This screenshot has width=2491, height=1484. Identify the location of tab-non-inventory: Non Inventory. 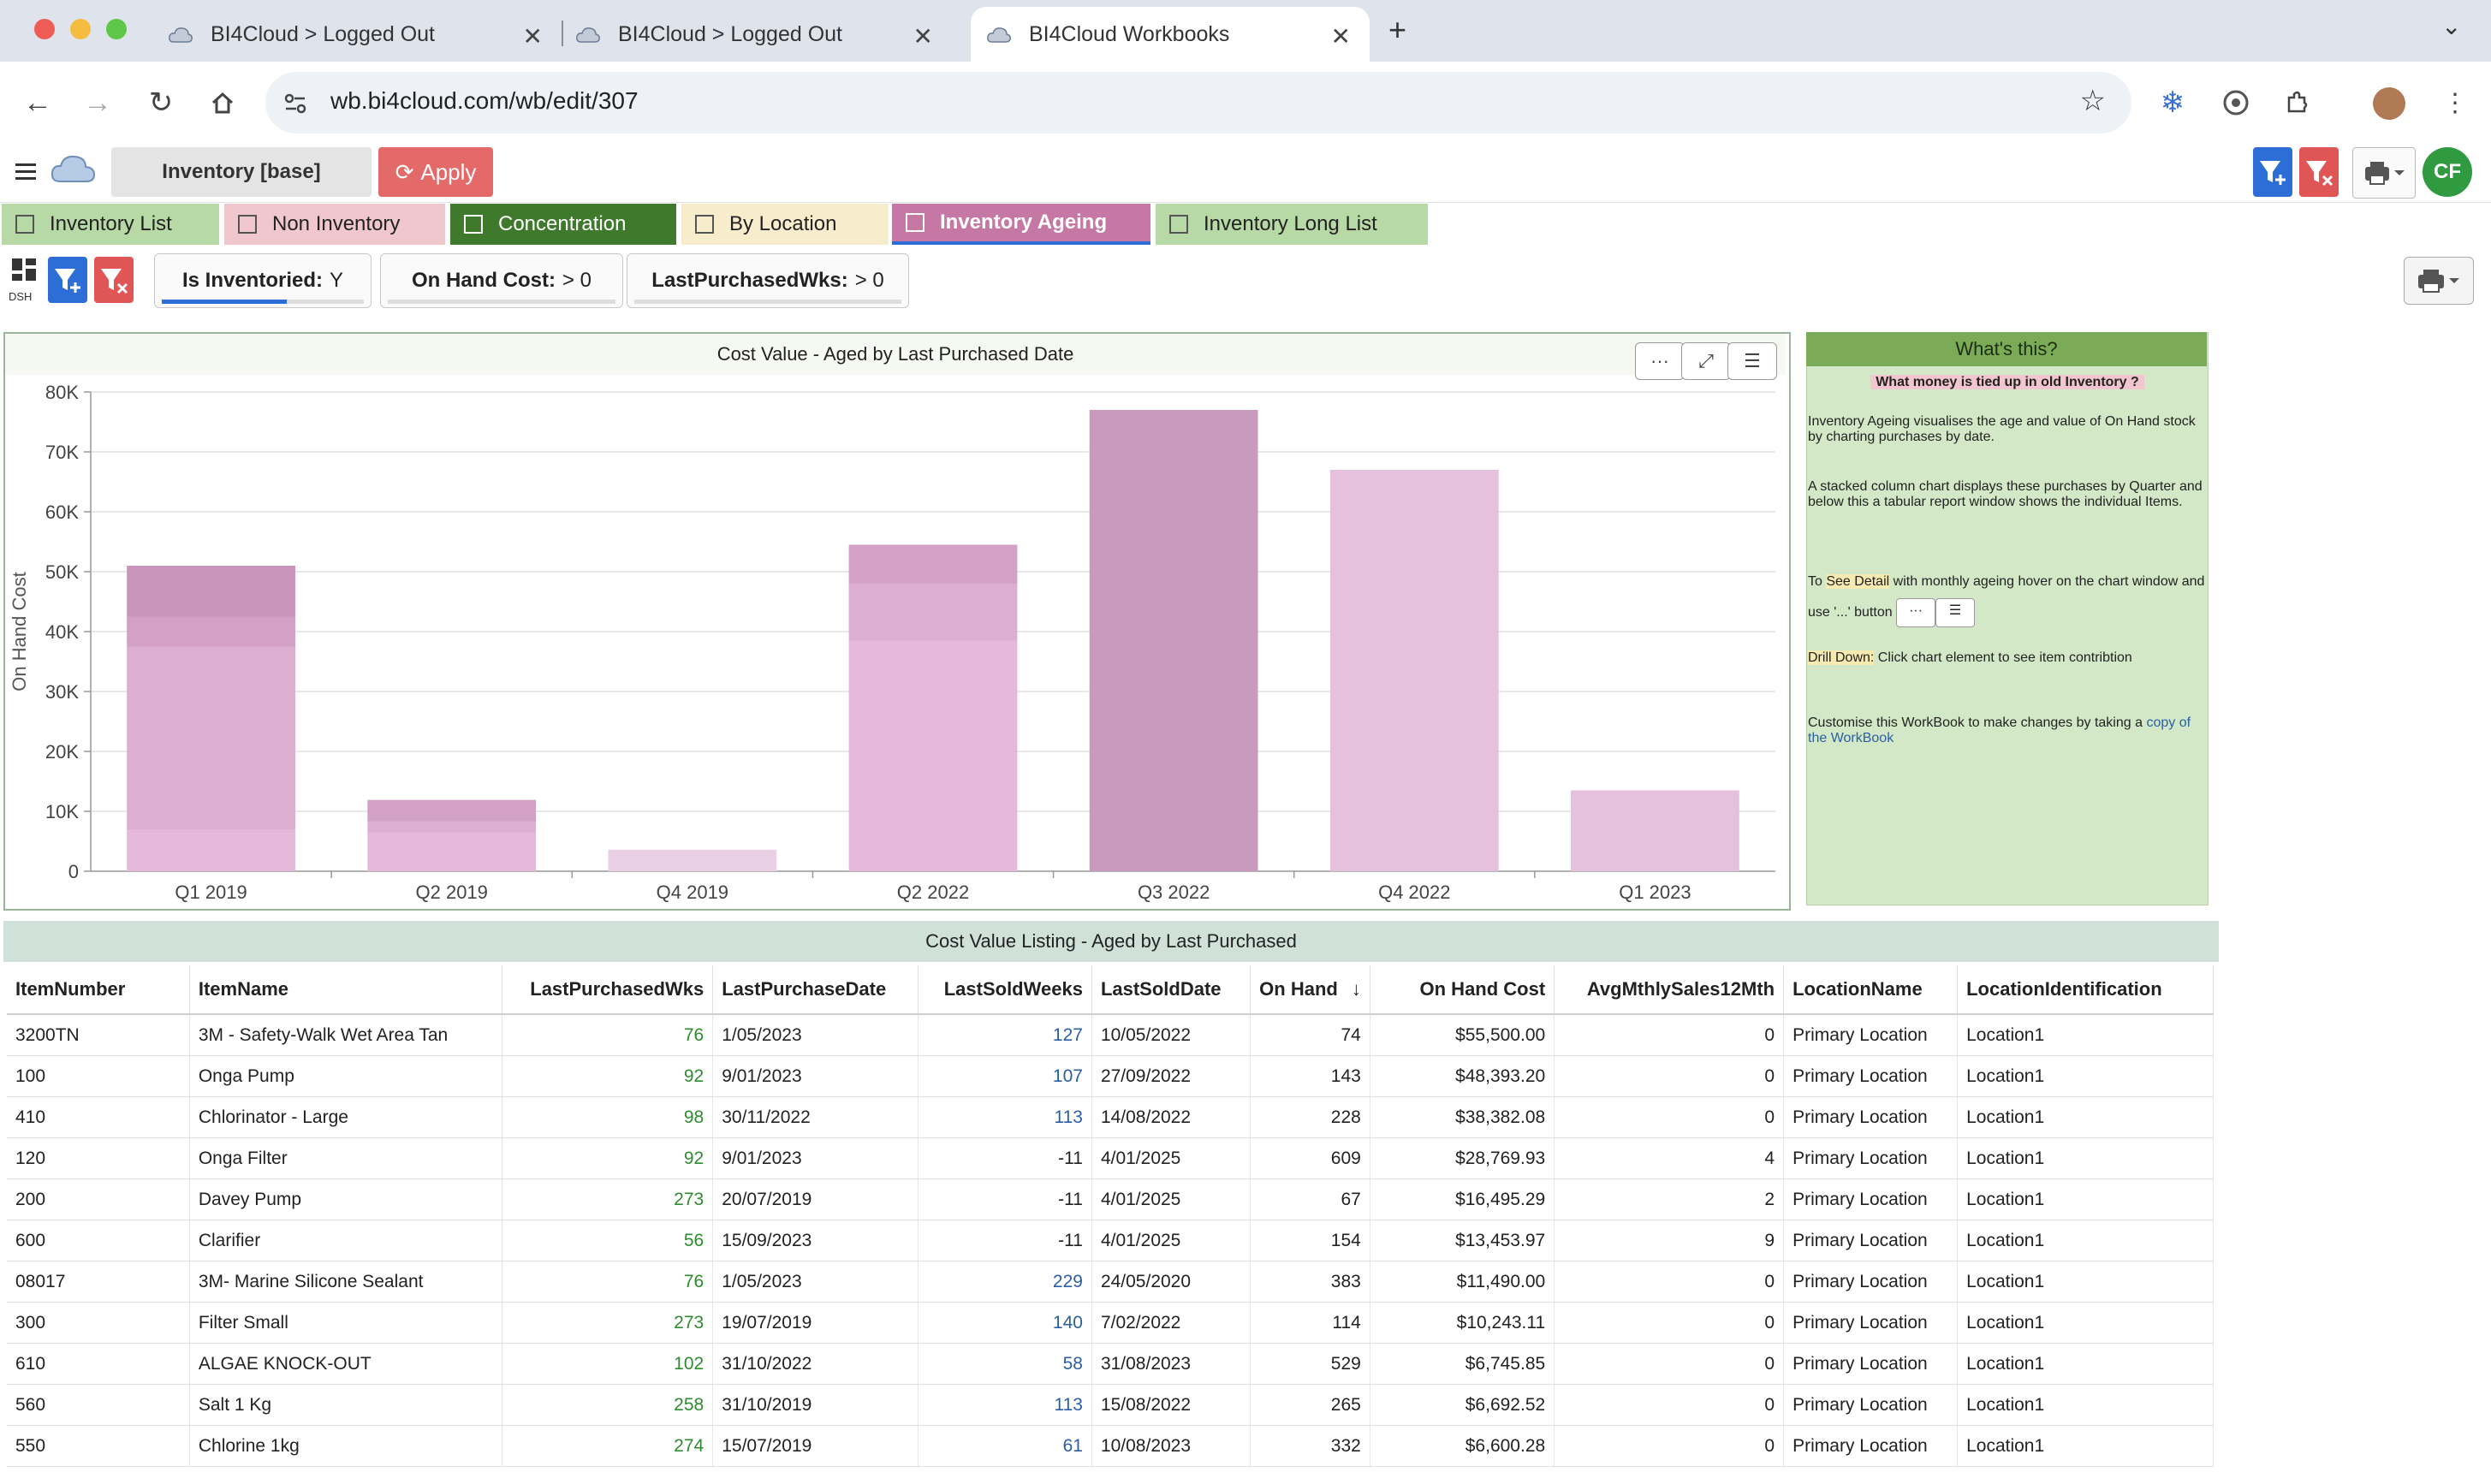
(334, 225).